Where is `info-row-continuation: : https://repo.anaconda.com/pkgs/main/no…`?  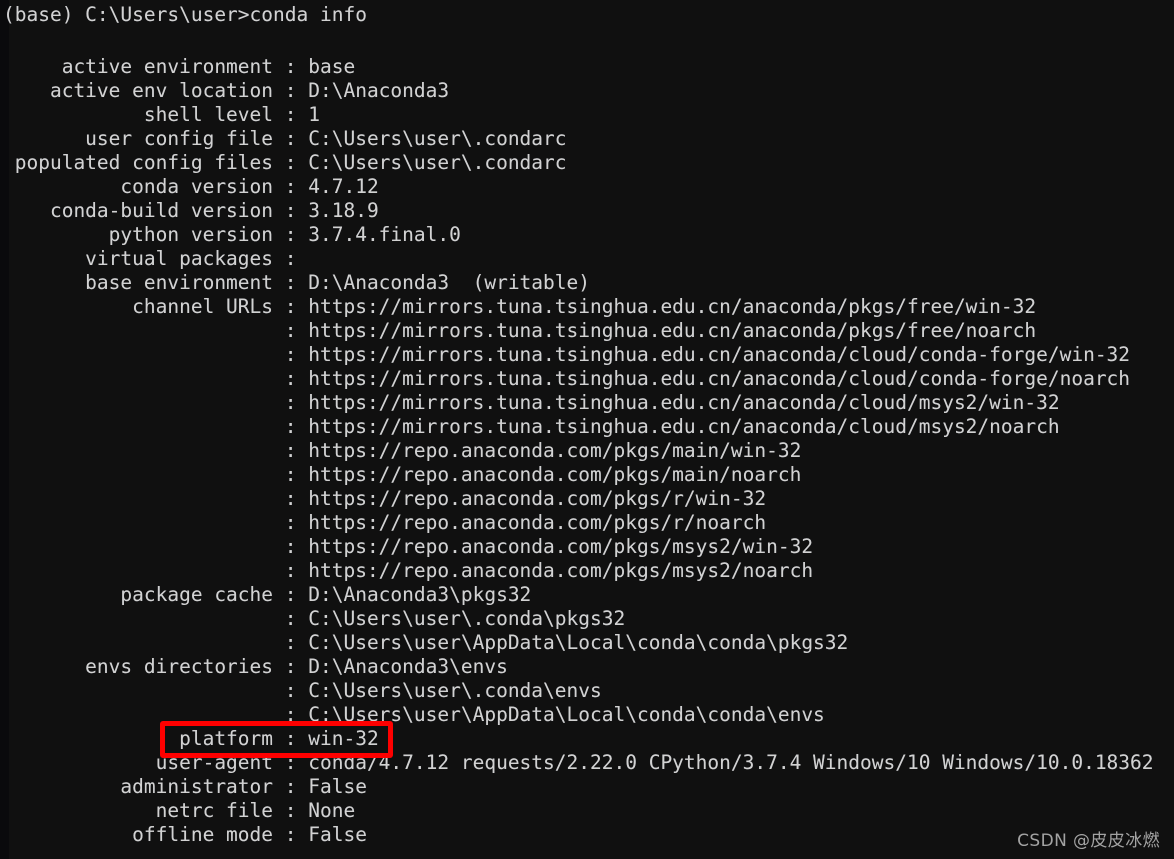 info-row-continuation: : https://repo.anaconda.com/pkgs/main/no… is located at coordinates (402, 474).